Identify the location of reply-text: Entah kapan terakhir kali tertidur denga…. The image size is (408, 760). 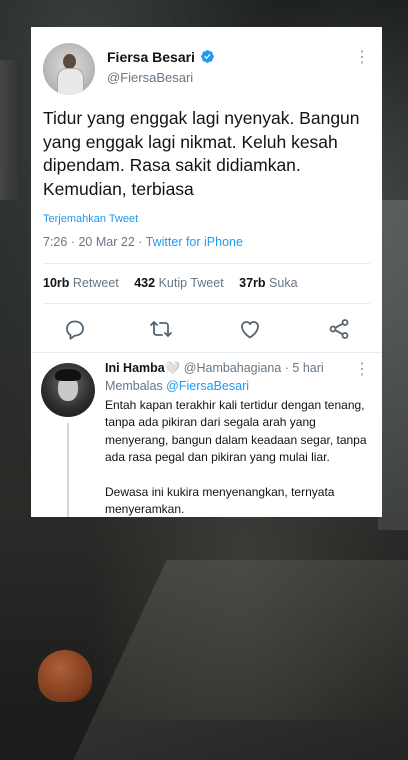
(240, 457).